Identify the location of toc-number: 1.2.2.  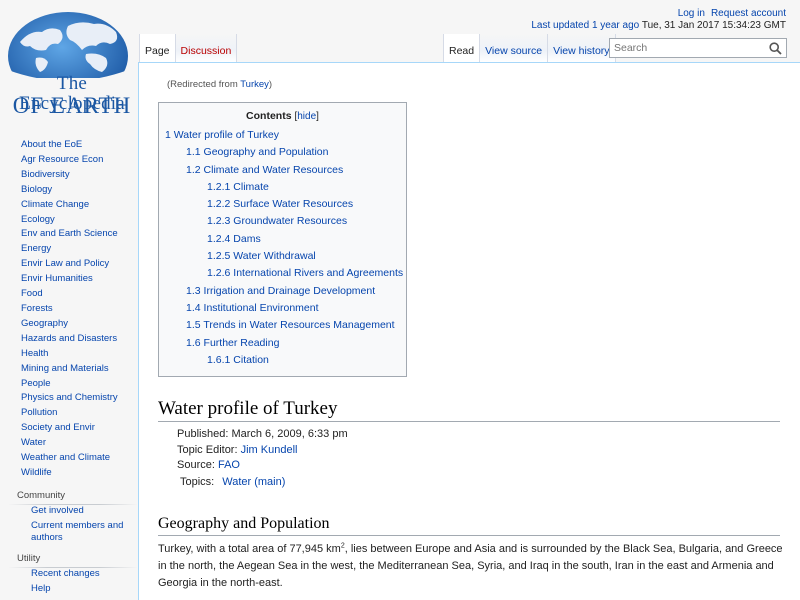
(219, 204).